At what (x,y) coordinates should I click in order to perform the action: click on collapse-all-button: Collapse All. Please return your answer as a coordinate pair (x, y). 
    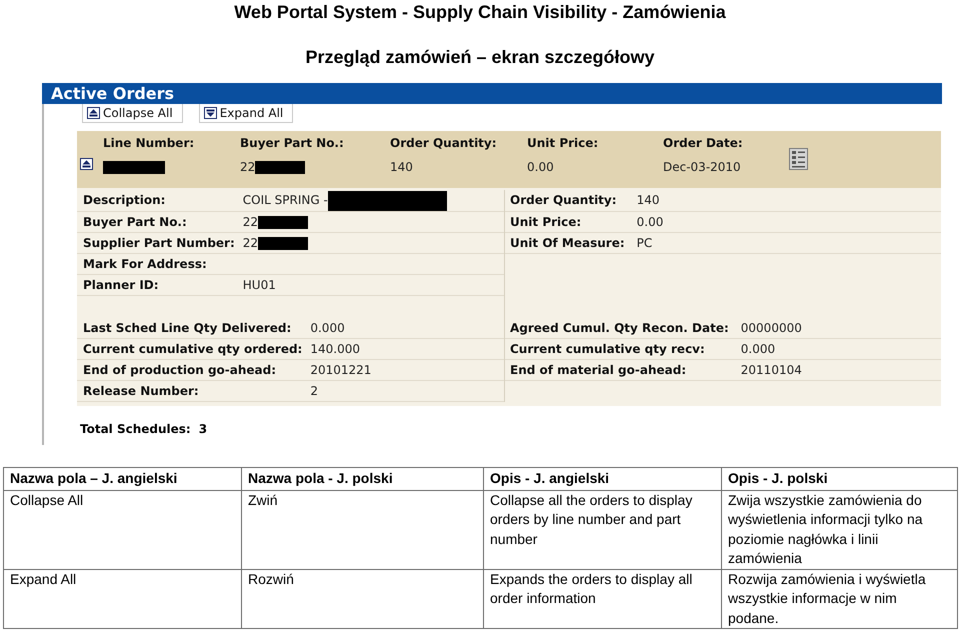
    Looking at the image, I should click on (132, 113).